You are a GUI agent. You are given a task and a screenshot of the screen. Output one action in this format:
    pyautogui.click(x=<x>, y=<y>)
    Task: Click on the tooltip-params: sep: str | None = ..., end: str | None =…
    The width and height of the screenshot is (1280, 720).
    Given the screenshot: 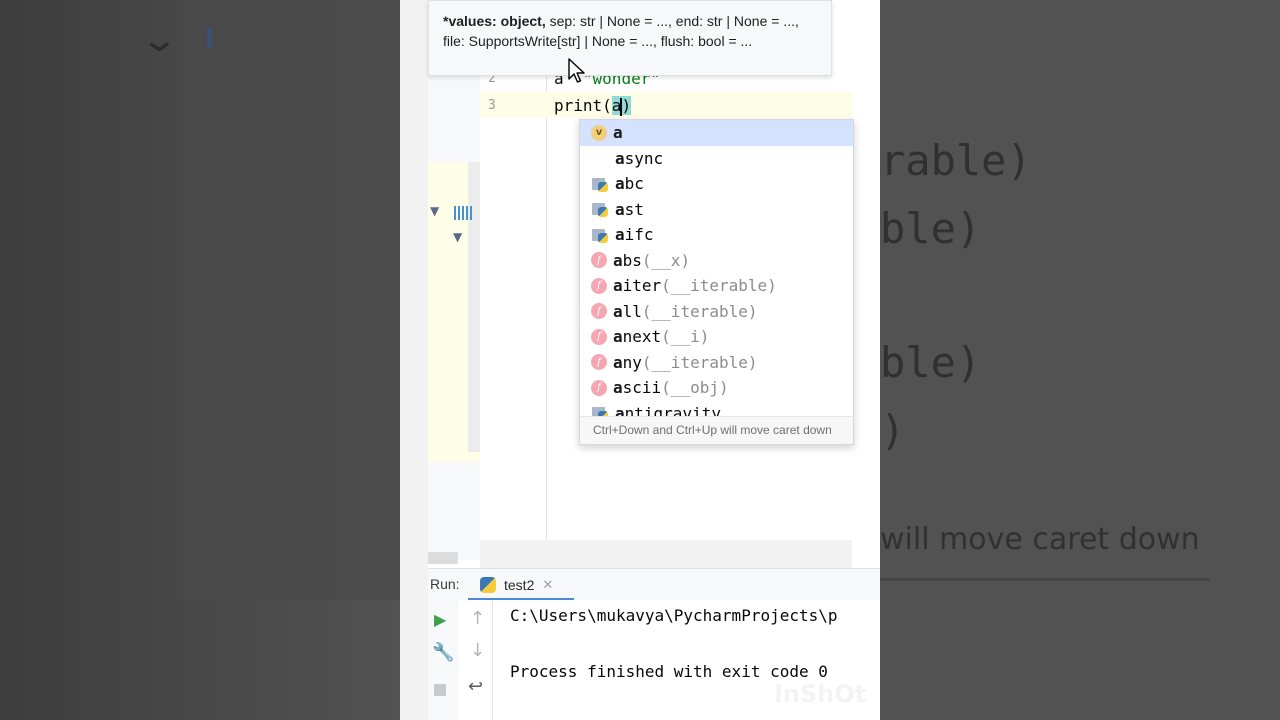 What is the action you would take?
    pyautogui.click(x=672, y=21)
    